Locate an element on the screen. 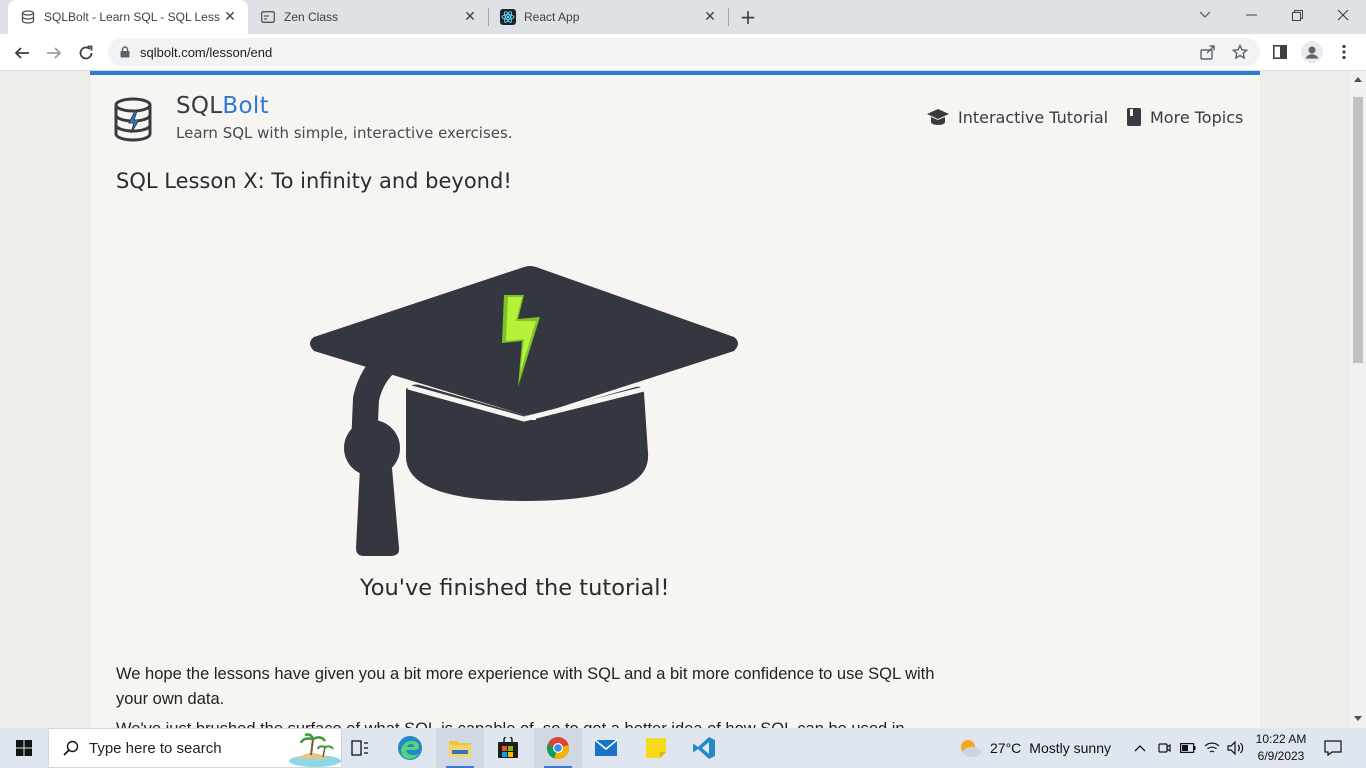  share-icon is located at coordinates (1208, 52).